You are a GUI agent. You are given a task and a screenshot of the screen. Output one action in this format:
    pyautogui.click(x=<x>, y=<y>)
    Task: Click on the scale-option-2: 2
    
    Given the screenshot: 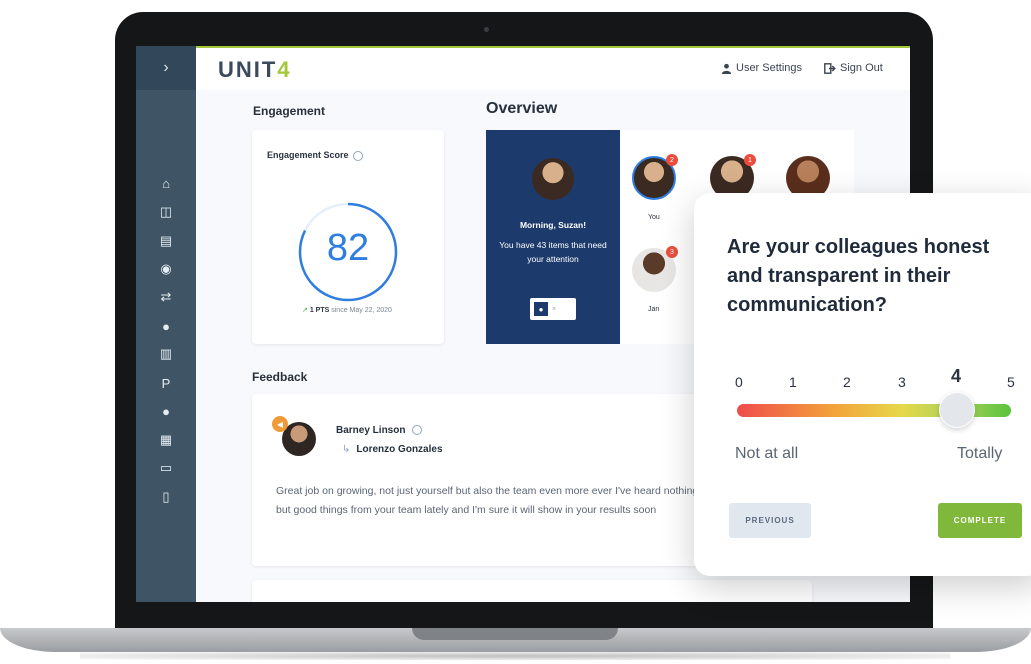 What is the action you would take?
    pyautogui.click(x=847, y=382)
    